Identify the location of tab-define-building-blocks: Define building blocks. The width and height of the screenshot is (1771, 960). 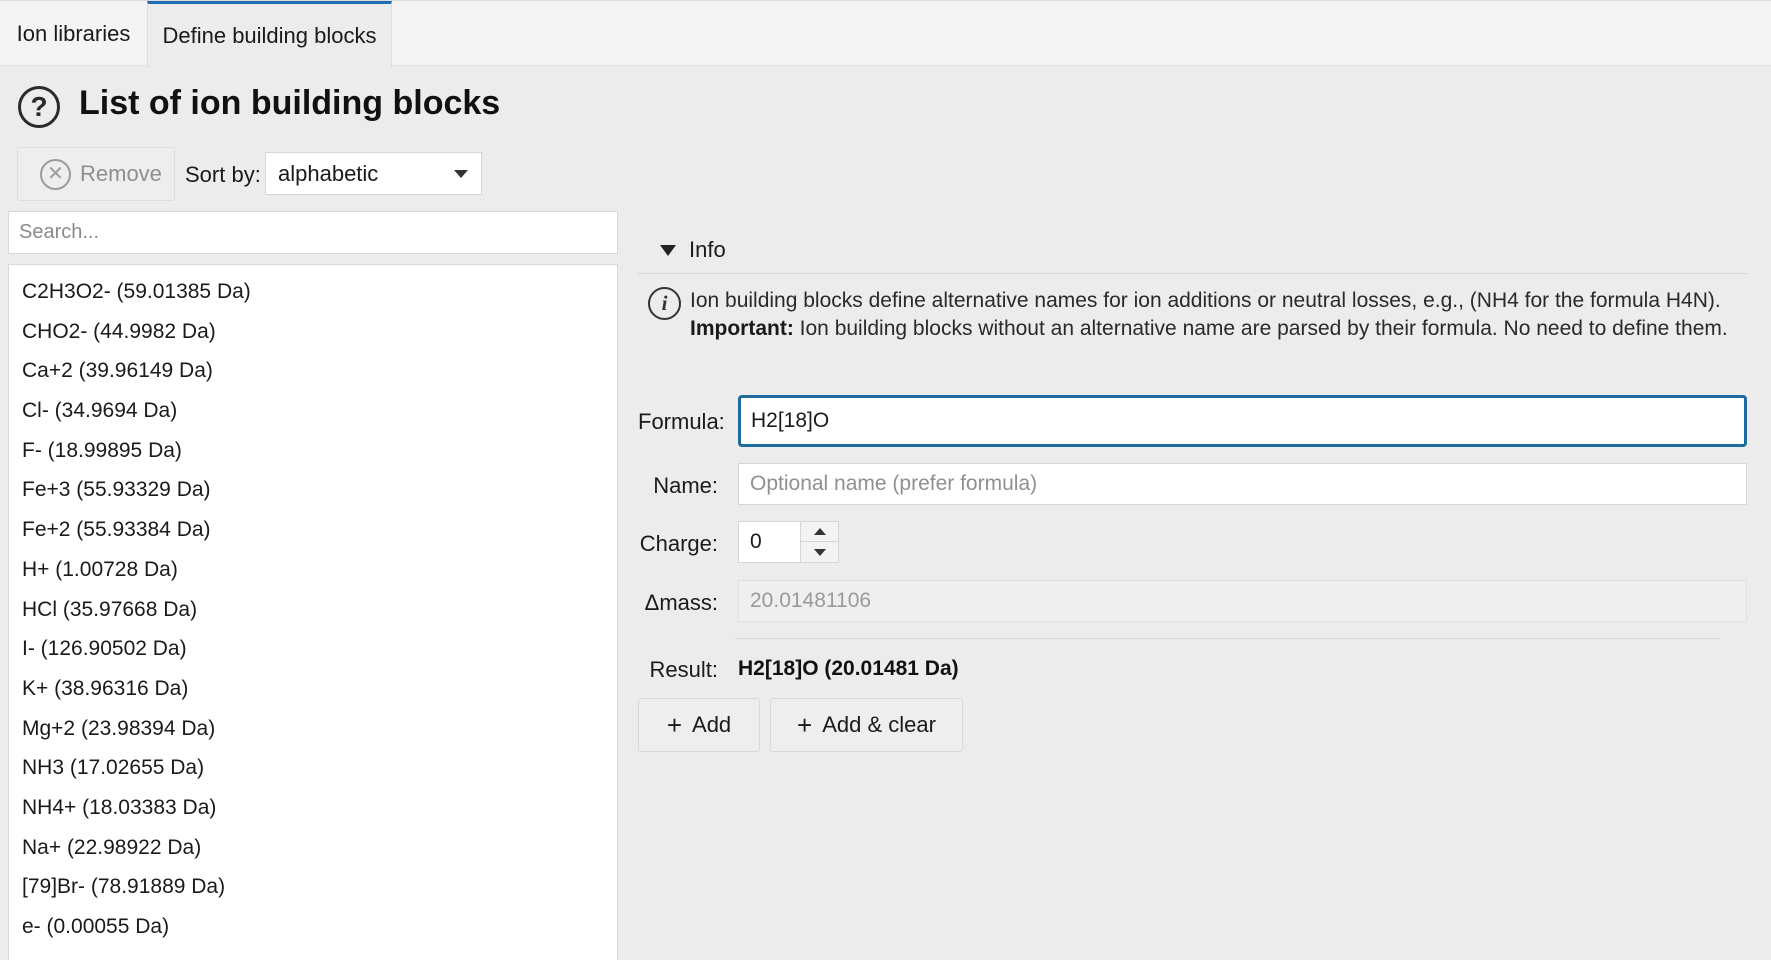
(269, 34).